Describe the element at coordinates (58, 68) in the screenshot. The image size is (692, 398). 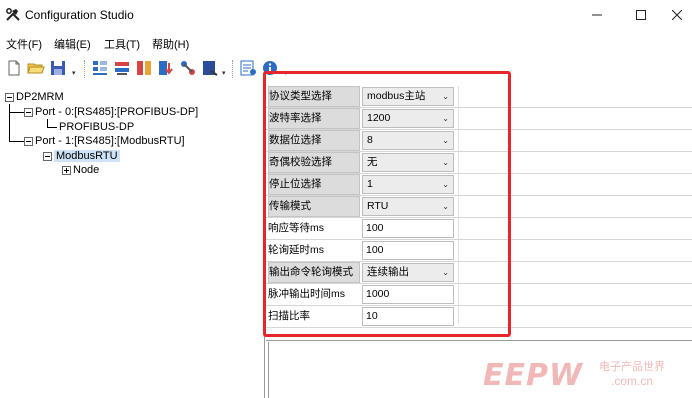
I see `save-icon` at that location.